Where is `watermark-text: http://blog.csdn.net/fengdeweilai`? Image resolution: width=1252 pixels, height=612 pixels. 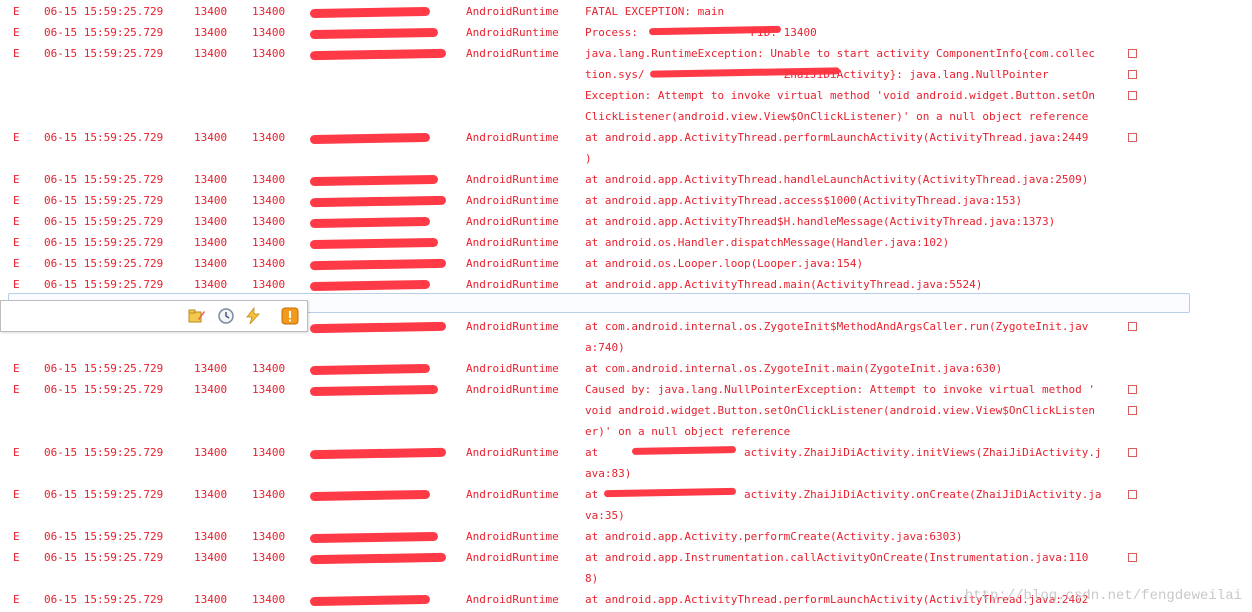 watermark-text: http://blog.csdn.net/fengdeweilai is located at coordinates (1103, 596).